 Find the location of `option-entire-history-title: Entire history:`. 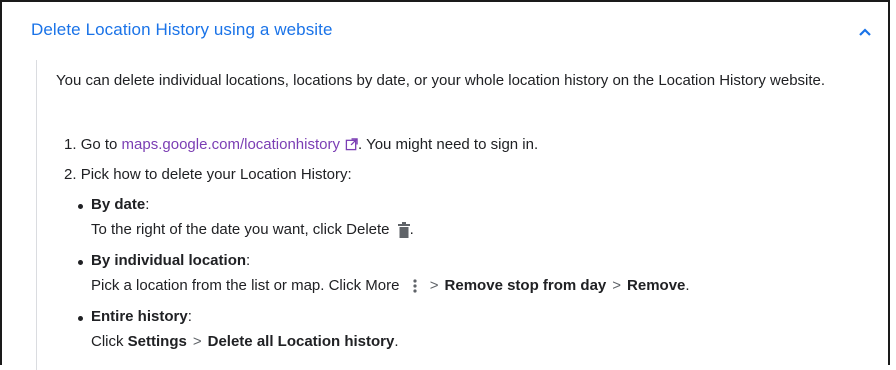

option-entire-history-title: Entire history: is located at coordinates (141, 316).